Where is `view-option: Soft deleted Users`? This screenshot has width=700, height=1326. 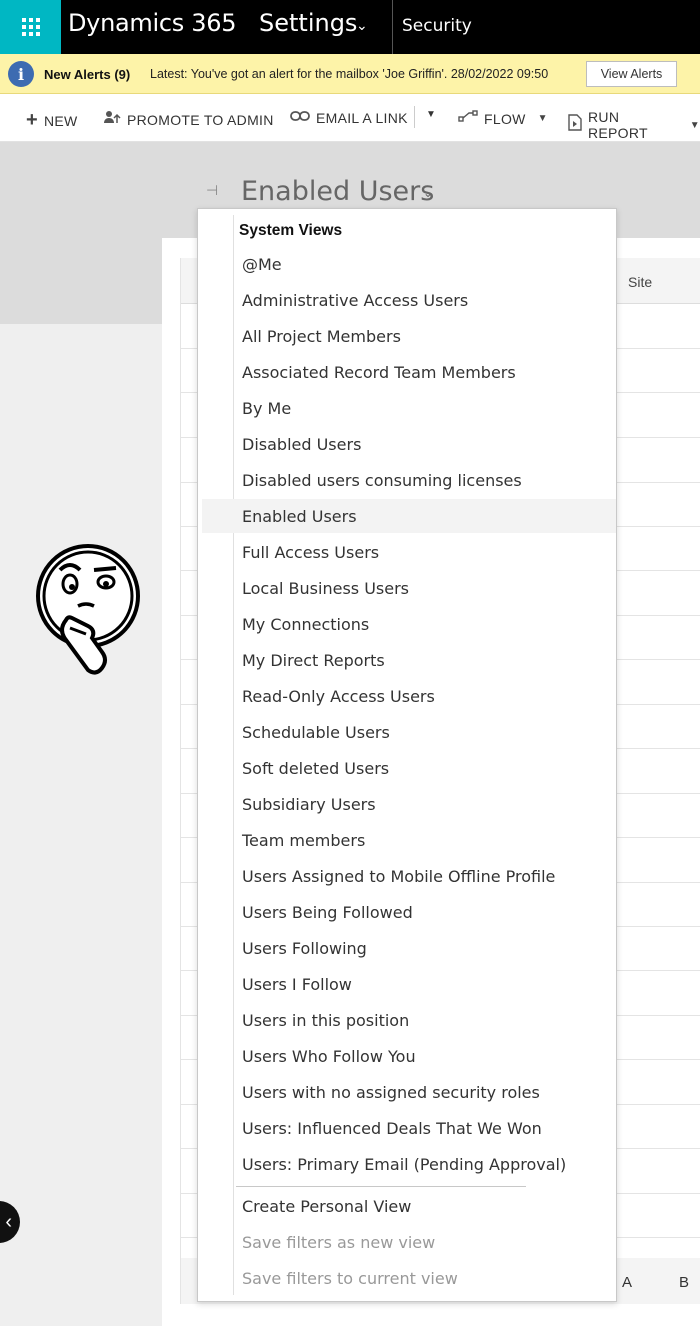 view-option: Soft deleted Users is located at coordinates (409, 768).